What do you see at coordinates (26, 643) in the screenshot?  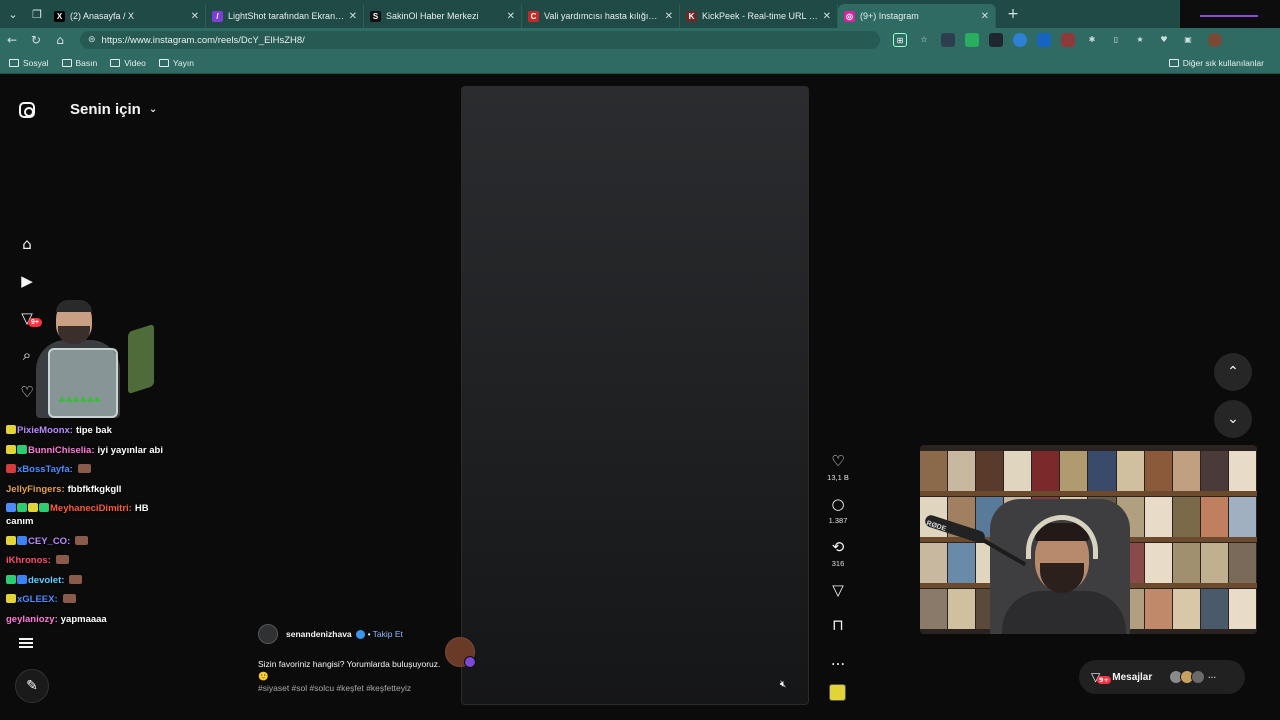 I see `menu-icon` at bounding box center [26, 643].